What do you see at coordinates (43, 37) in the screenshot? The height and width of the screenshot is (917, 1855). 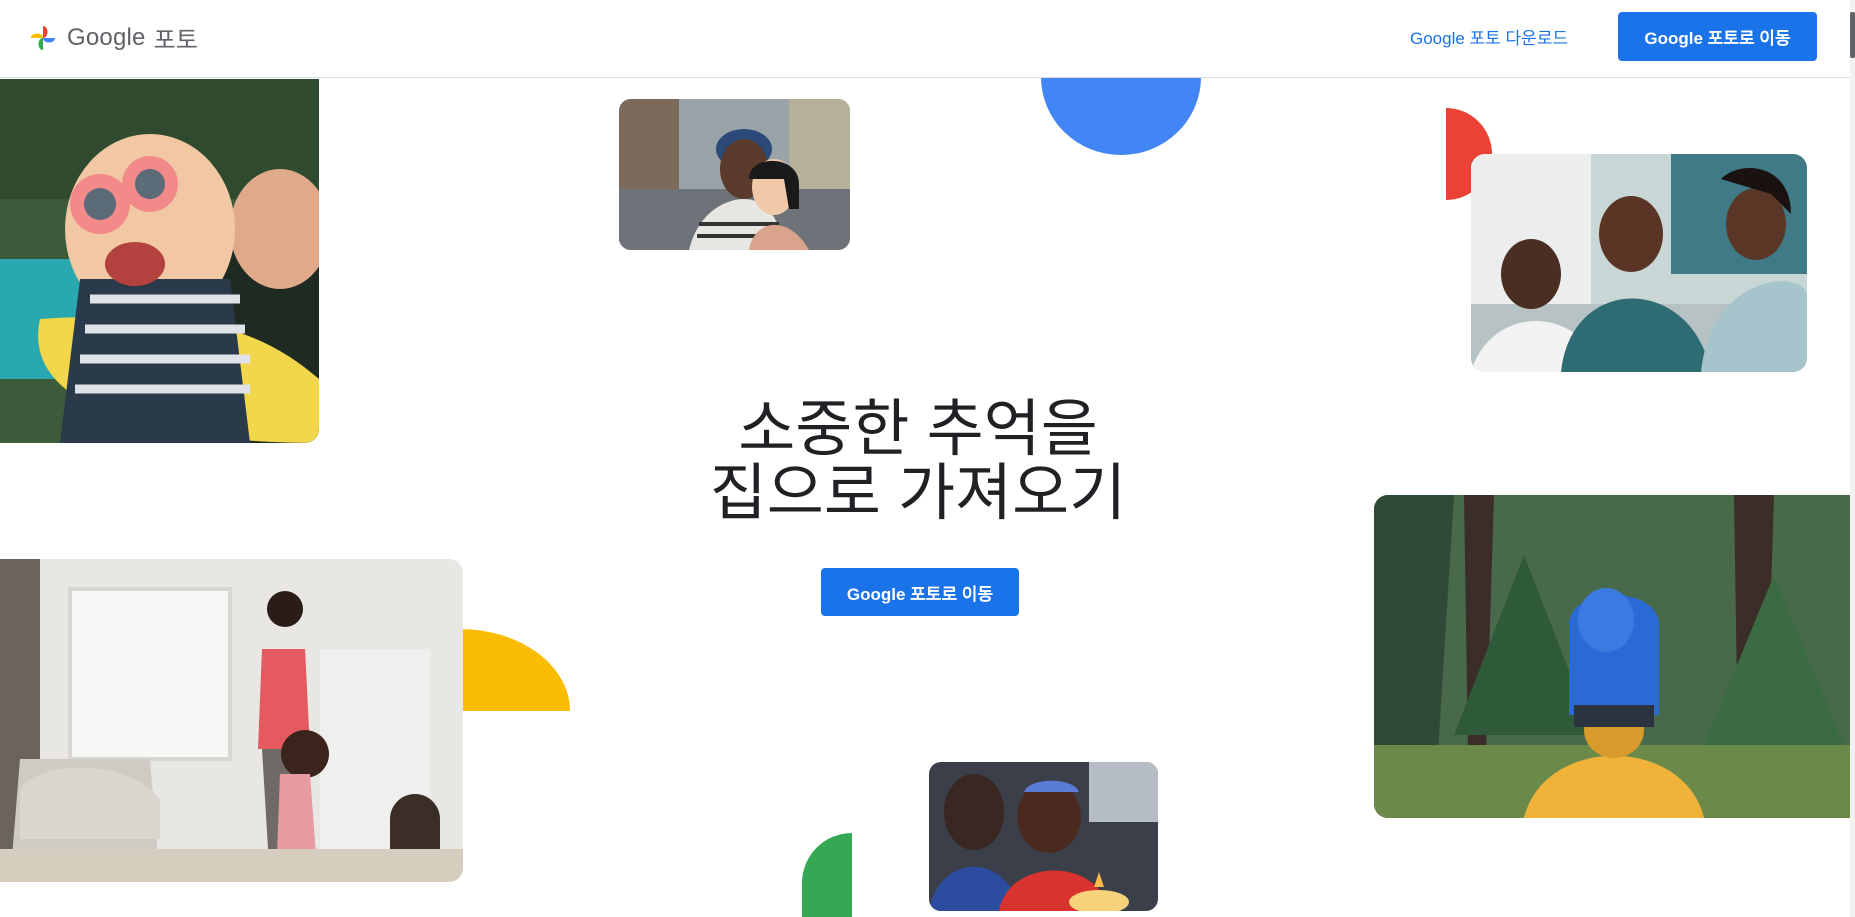 I see `pinwheel-icon` at bounding box center [43, 37].